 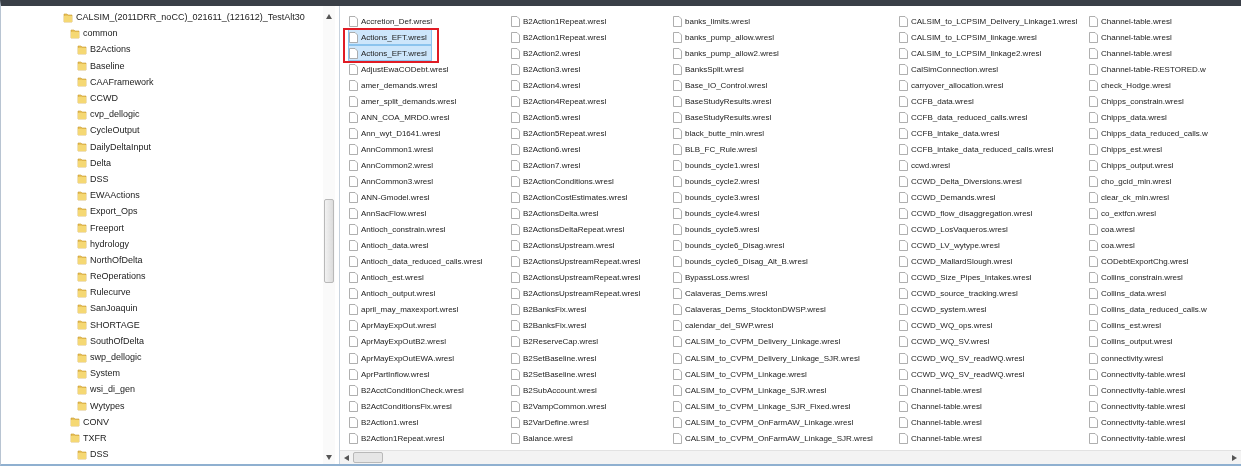 What do you see at coordinates (718, 229) in the screenshot?
I see `file-item: bounds_cycle5.wresl` at bounding box center [718, 229].